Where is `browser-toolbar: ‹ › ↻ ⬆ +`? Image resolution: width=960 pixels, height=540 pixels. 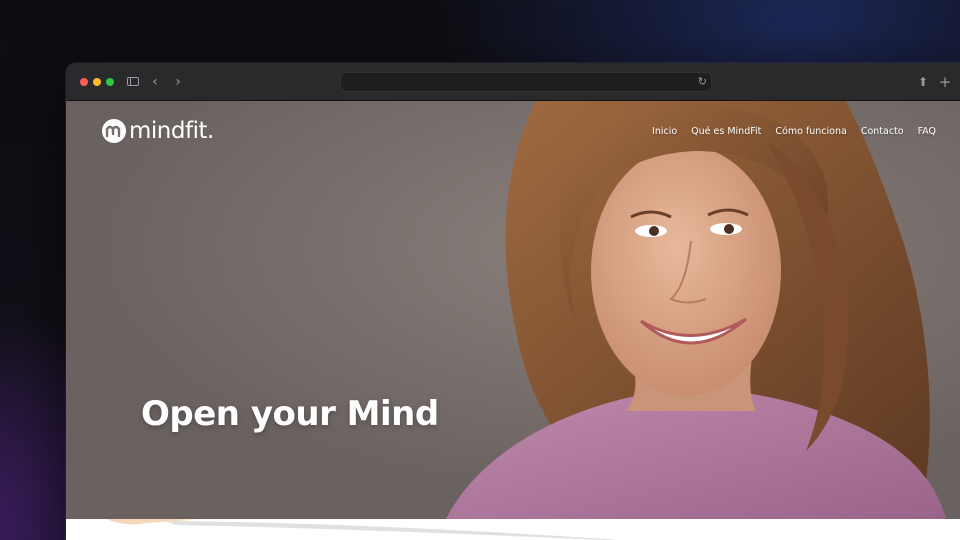 browser-toolbar: ‹ › ↻ ⬆ + is located at coordinates (513, 82).